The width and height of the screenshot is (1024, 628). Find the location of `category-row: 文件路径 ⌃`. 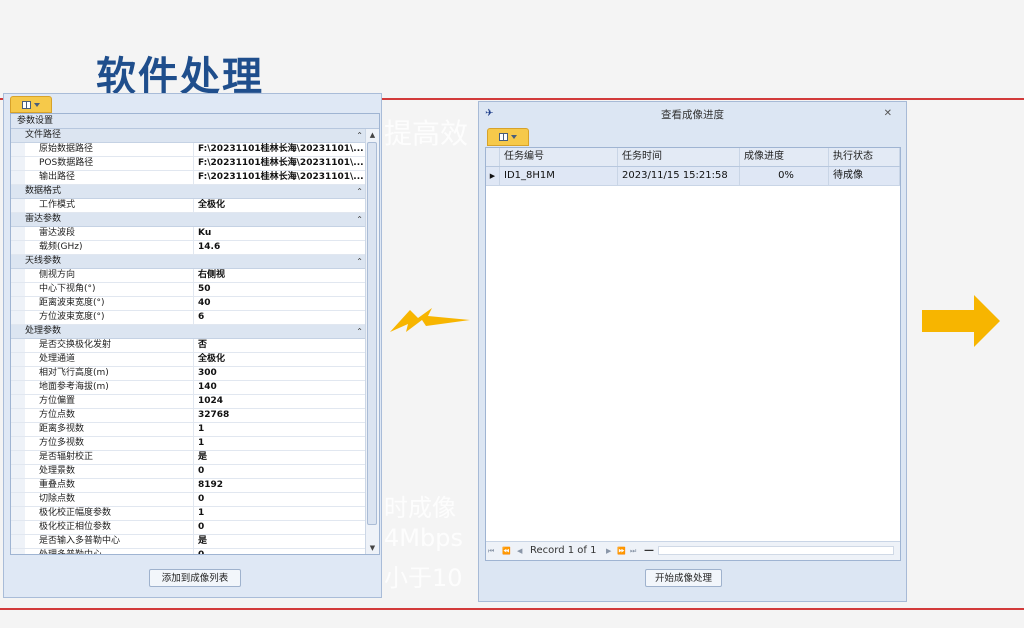

category-row: 文件路径 ⌃ is located at coordinates (189, 136).